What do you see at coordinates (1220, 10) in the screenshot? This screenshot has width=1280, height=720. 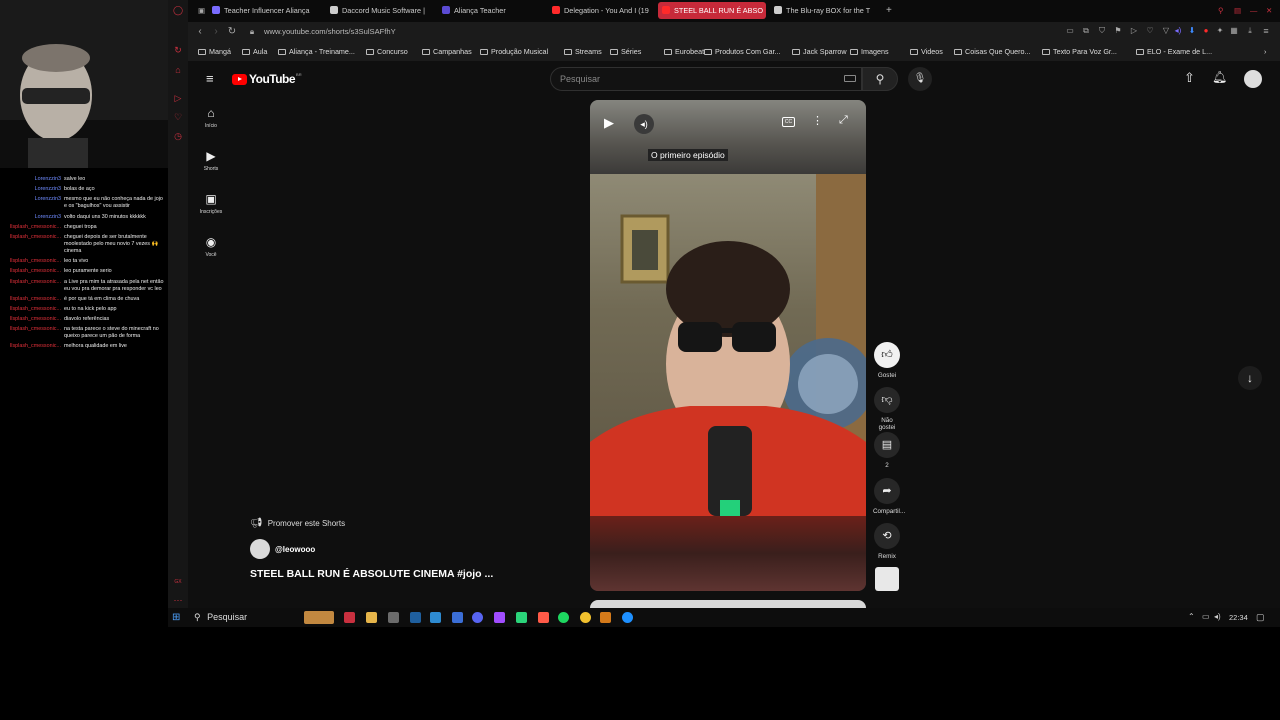 I see `search-tabs-icon: ⚲` at bounding box center [1220, 10].